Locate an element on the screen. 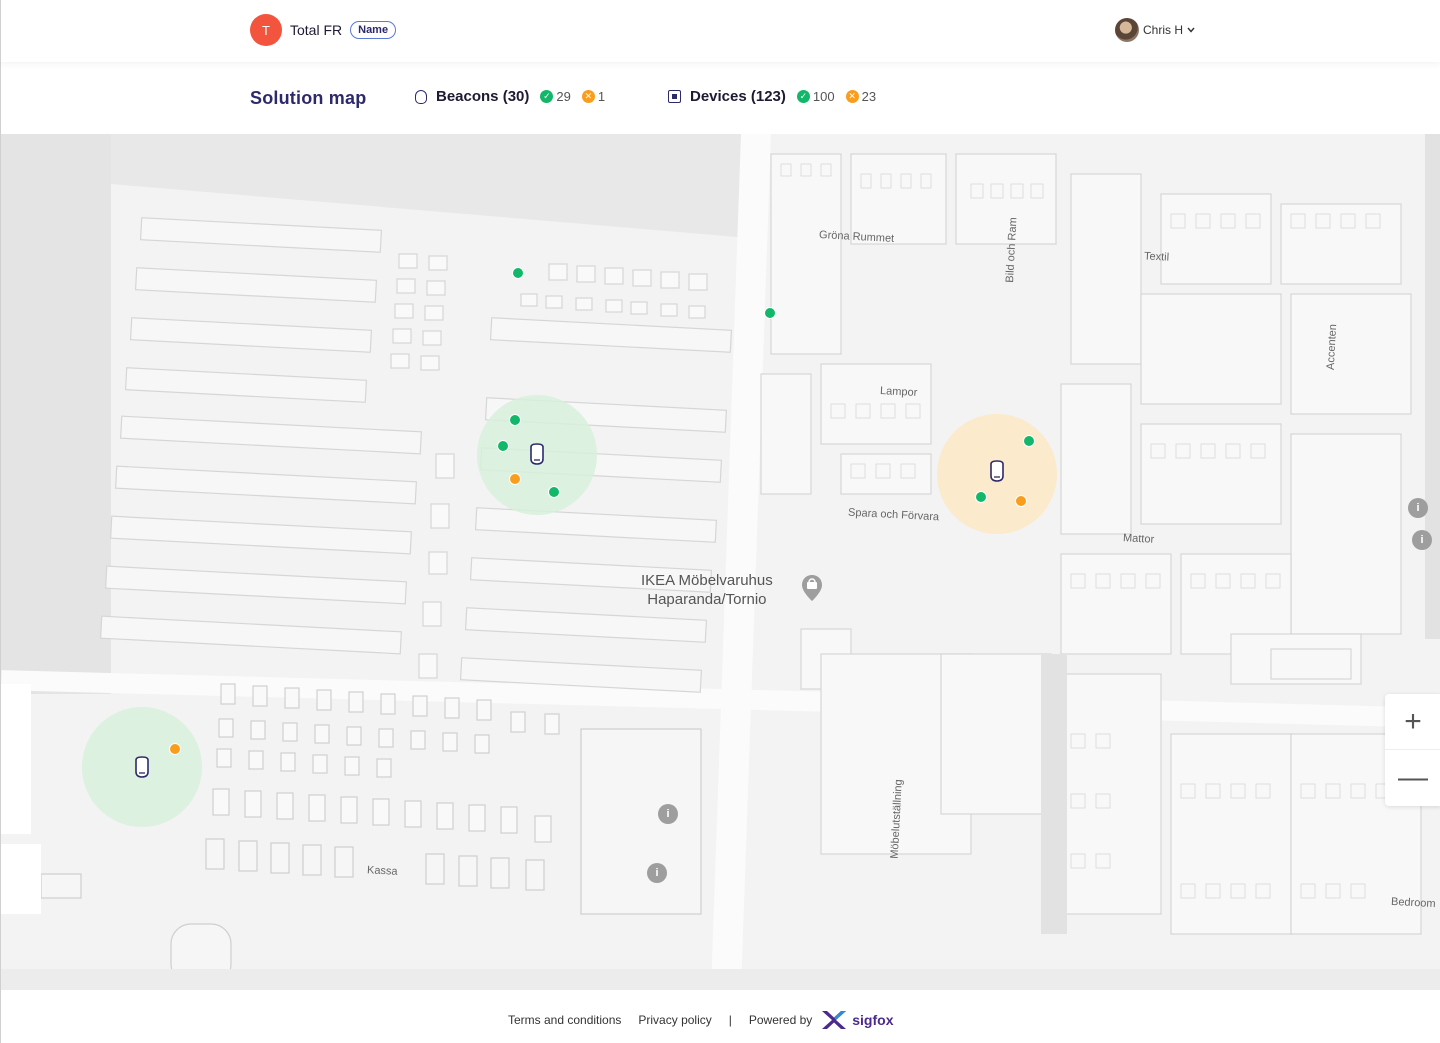  beacons-warn-count: ✕ 1 is located at coordinates (593, 96).